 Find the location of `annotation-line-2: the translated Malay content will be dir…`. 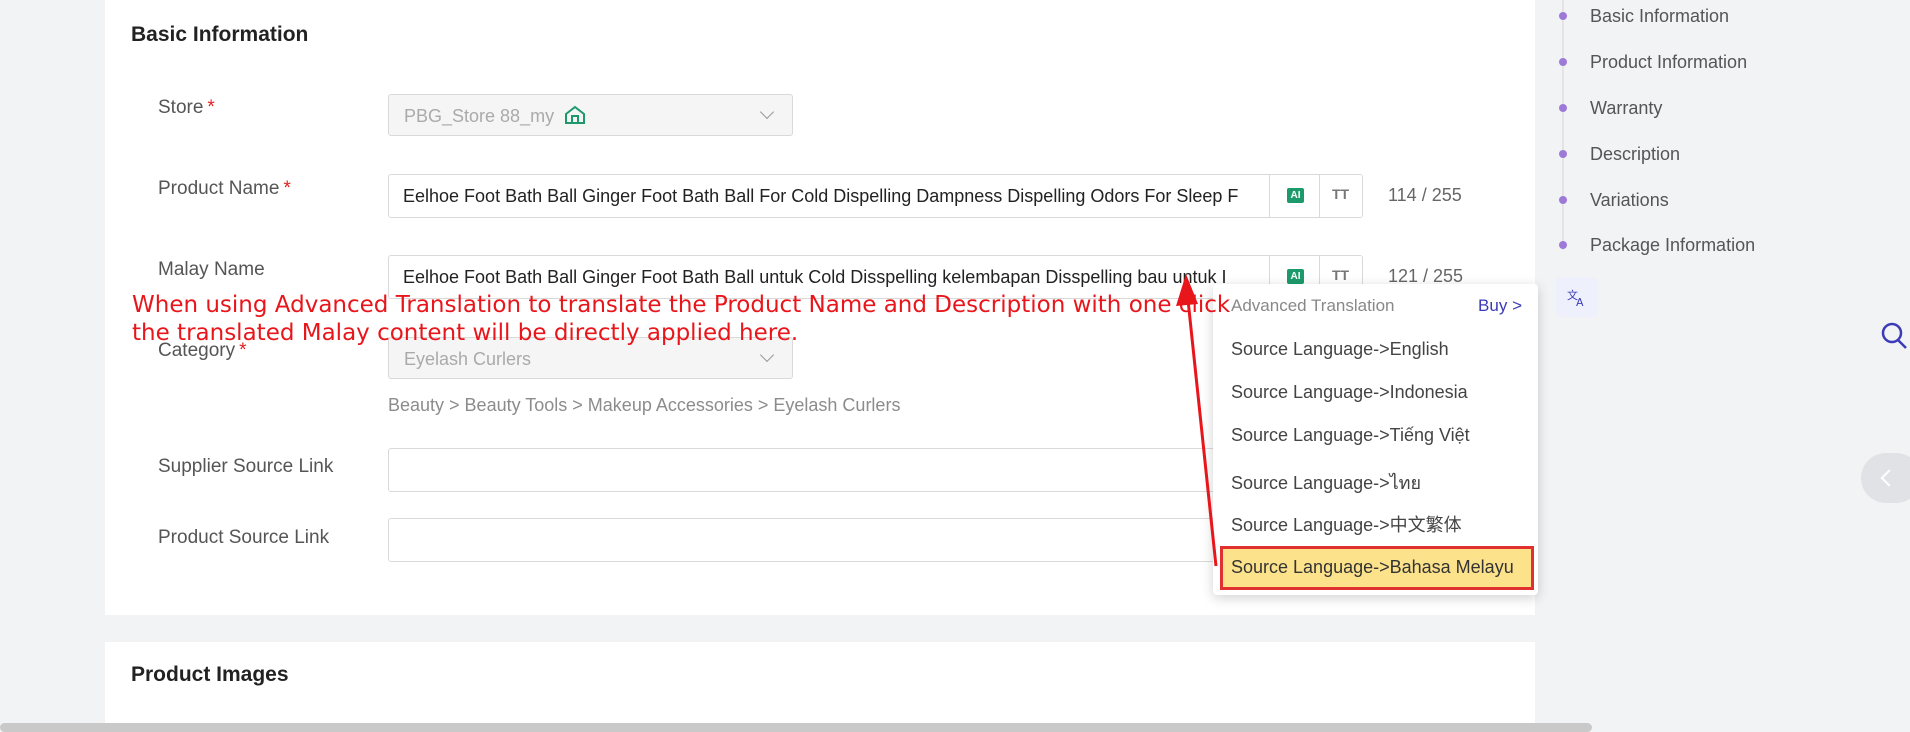

annotation-line-2: the translated Malay content will be dir… is located at coordinates (465, 333).